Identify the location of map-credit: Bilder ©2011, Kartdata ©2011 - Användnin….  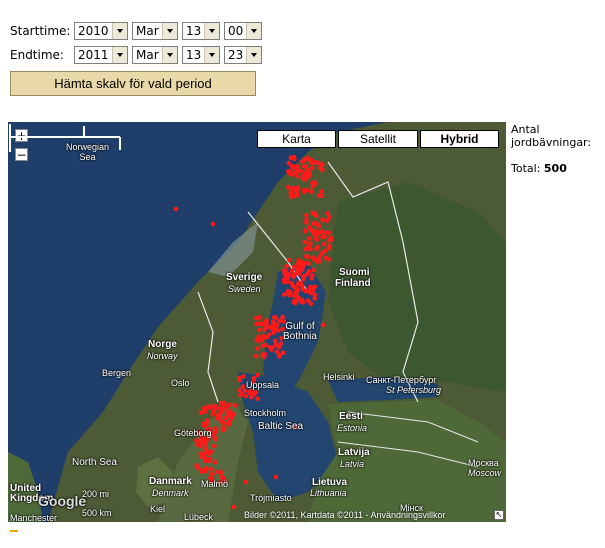
(345, 515).